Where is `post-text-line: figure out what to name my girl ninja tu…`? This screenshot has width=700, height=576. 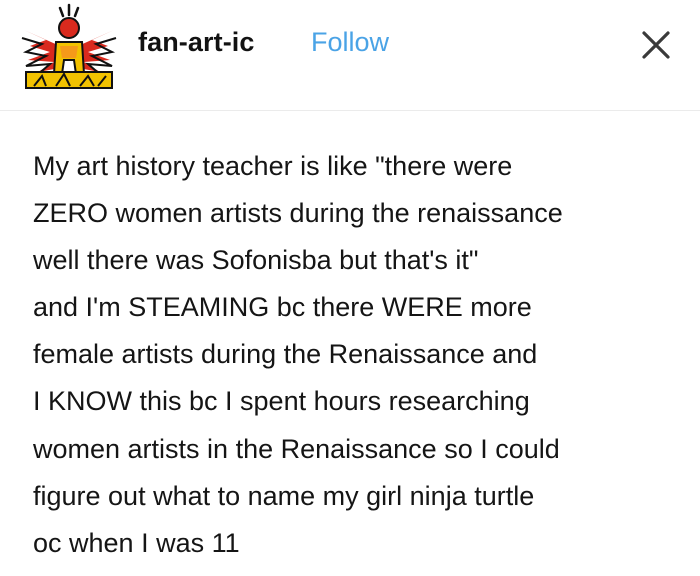 post-text-line: figure out what to name my girl ninja tu… is located at coordinates (284, 495).